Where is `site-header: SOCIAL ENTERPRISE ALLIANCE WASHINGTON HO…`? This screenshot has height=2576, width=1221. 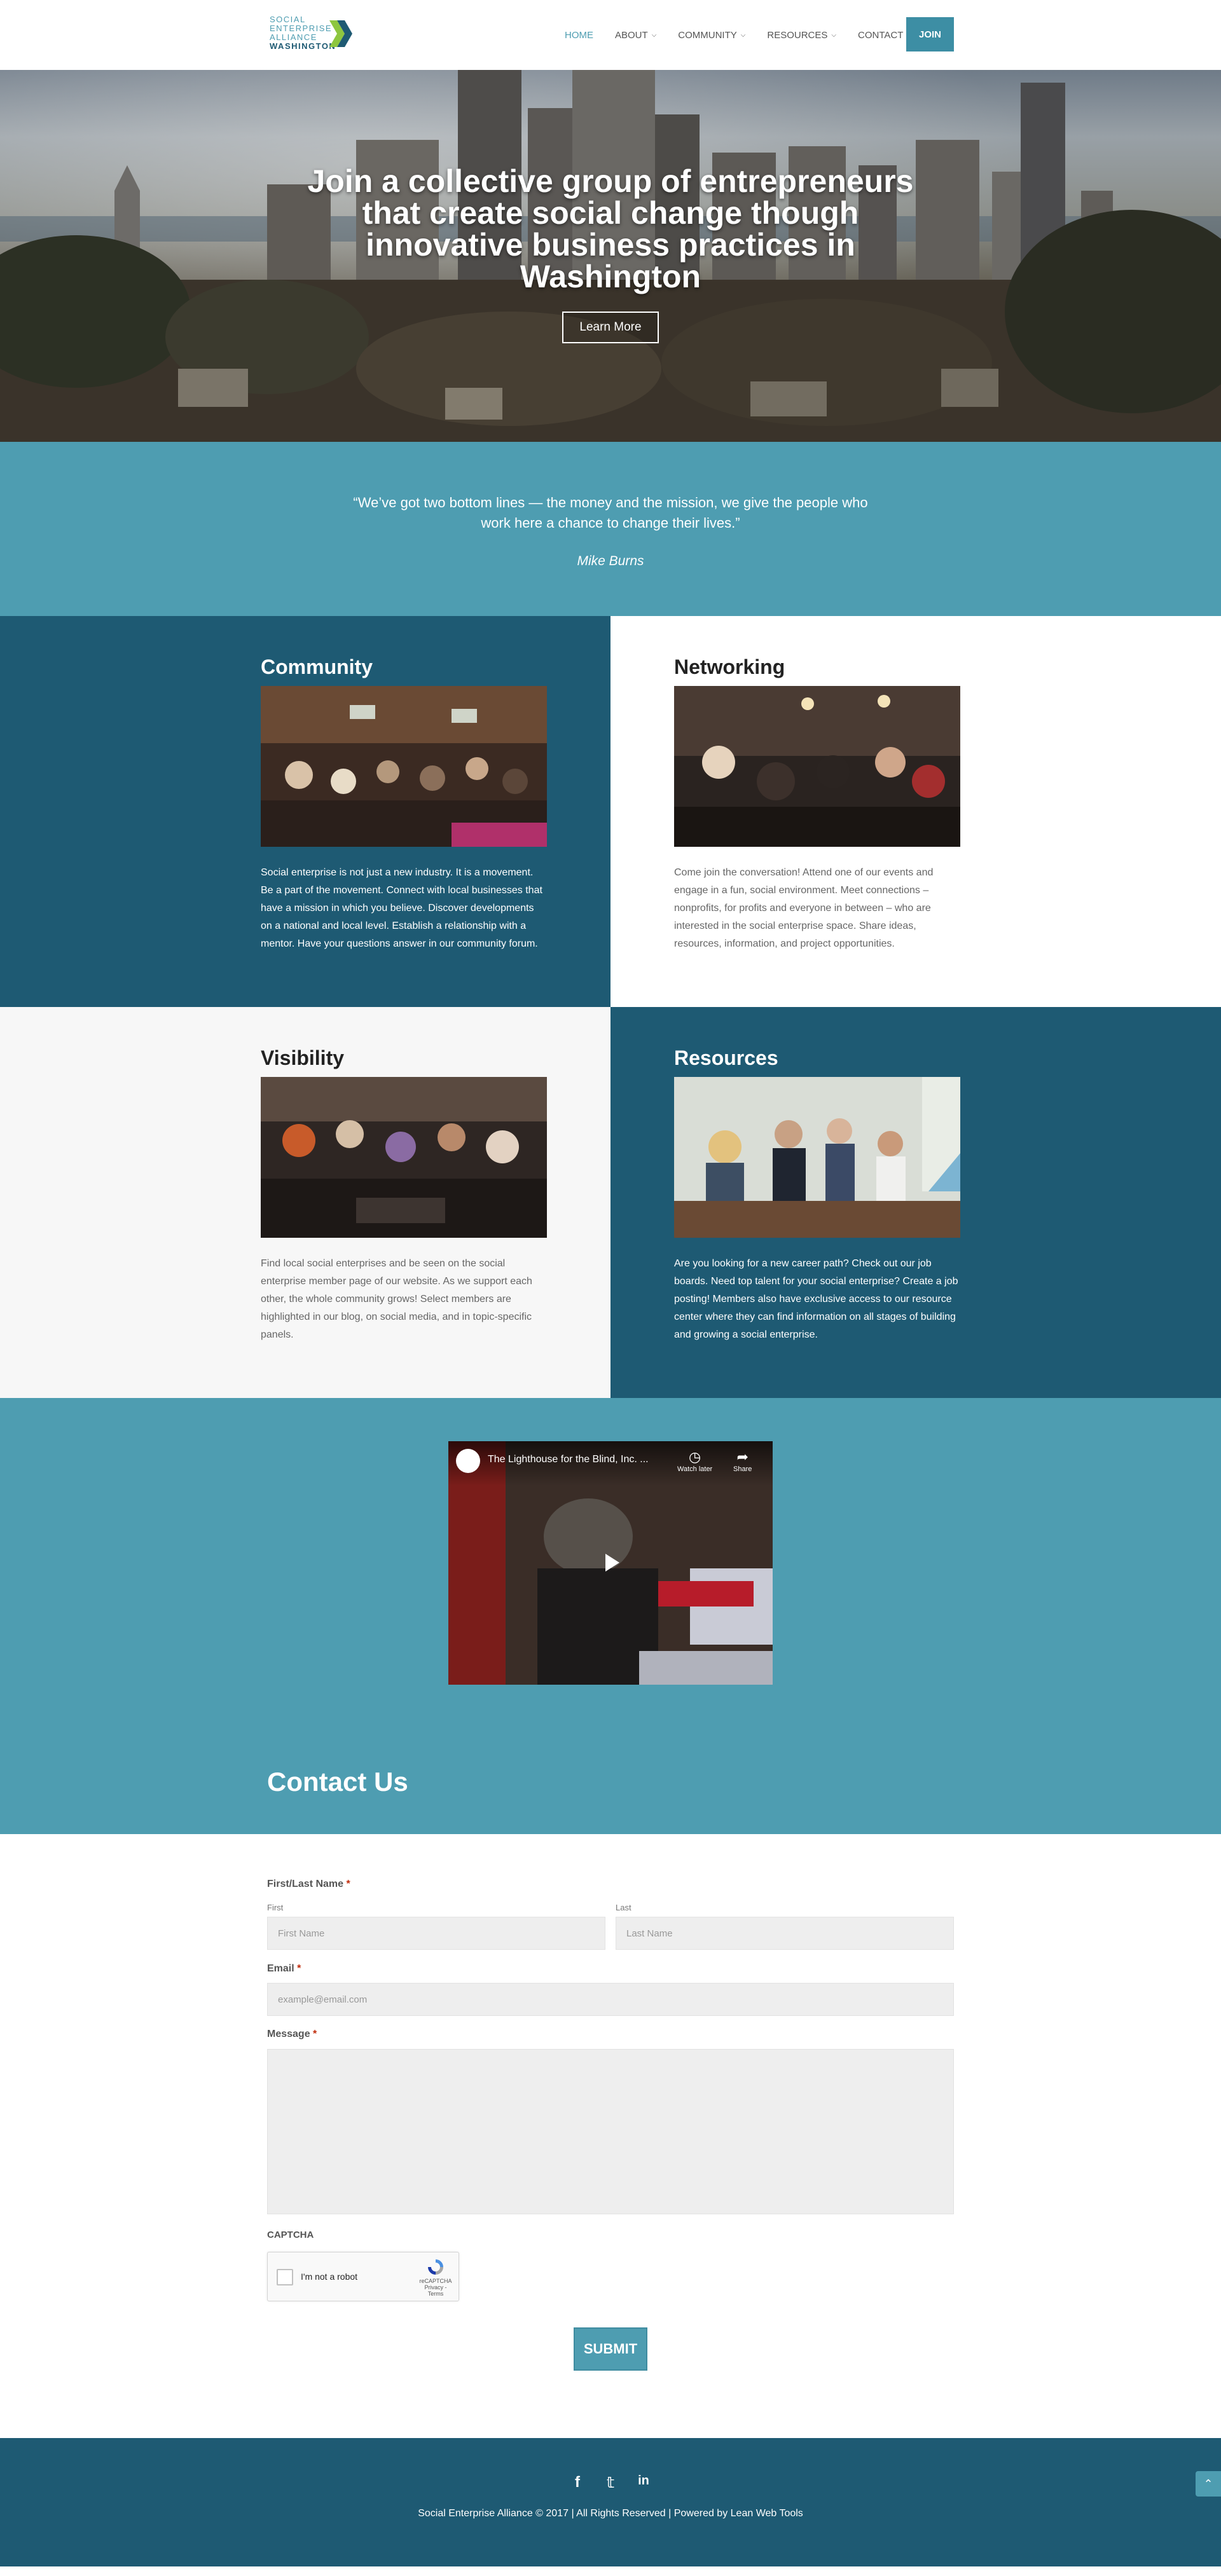 site-header: SOCIAL ENTERPRISE ALLIANCE WASHINGTON HO… is located at coordinates (610, 35).